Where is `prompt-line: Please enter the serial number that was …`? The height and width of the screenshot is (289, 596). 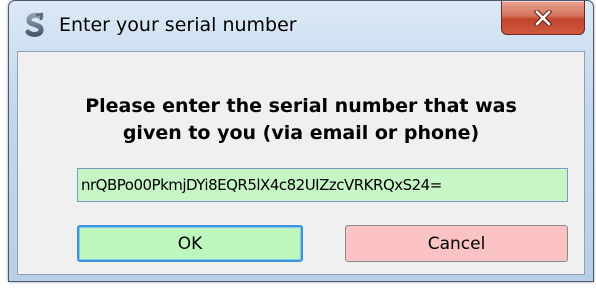
prompt-line: Please enter the serial number that was … is located at coordinates (301, 119).